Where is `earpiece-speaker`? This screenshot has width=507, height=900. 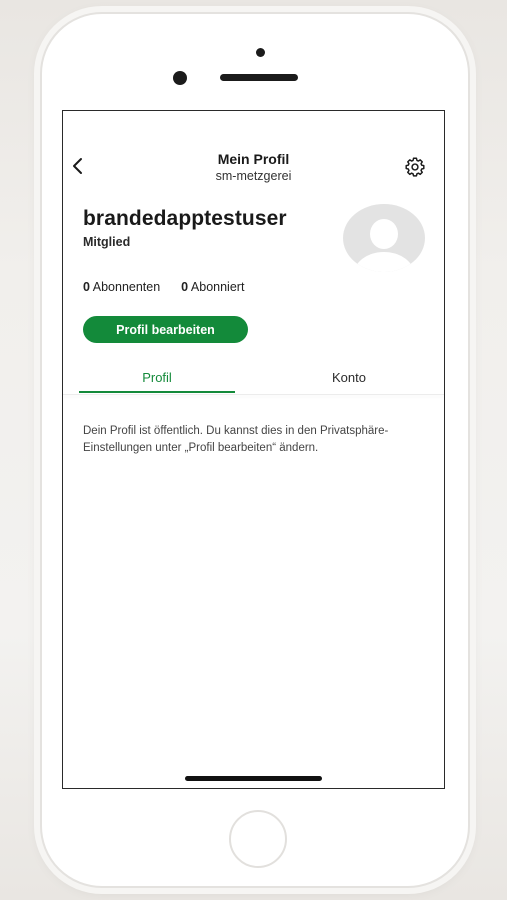
earpiece-speaker is located at coordinates (259, 77).